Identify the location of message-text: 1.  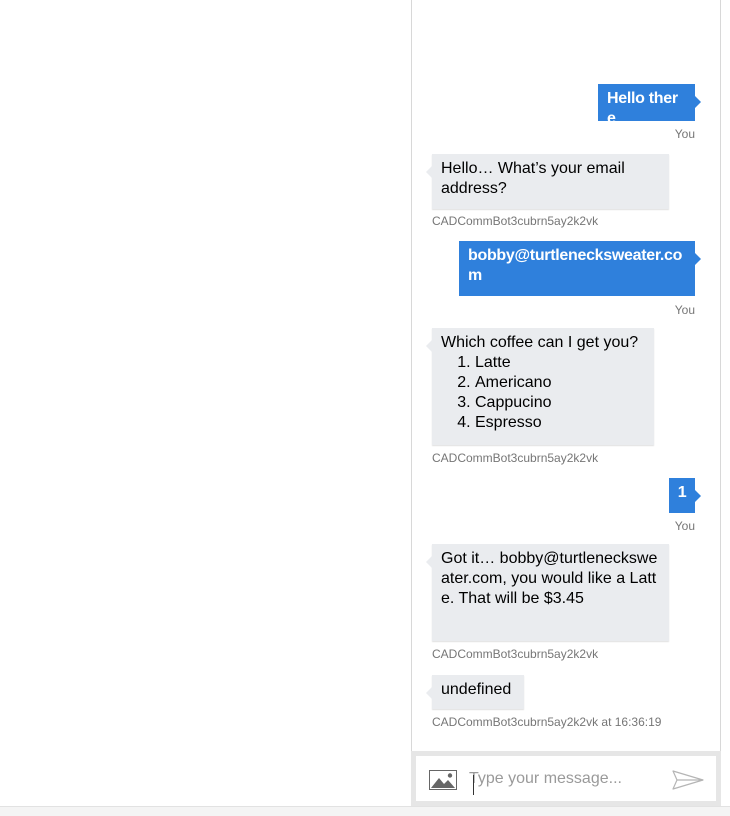
(682, 492).